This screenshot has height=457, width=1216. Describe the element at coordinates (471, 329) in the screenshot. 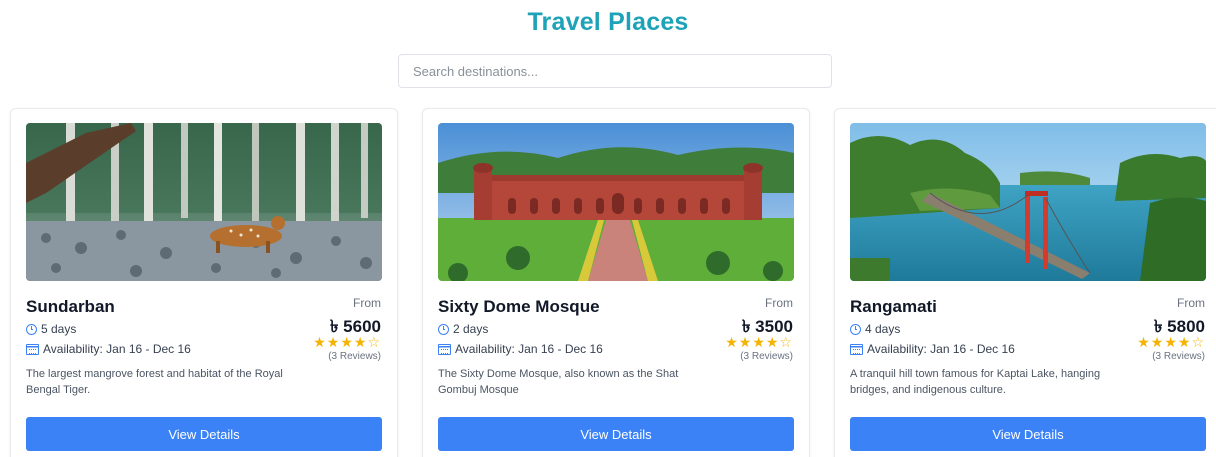

I see `duration-text: 2 days` at that location.